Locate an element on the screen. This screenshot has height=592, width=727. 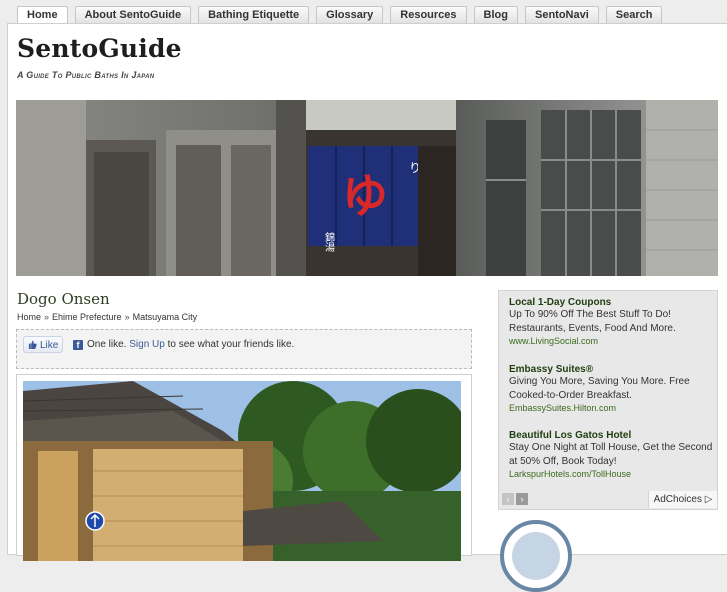
tab-bathing-etiquette: Bathing Etiquette is located at coordinates (254, 14).